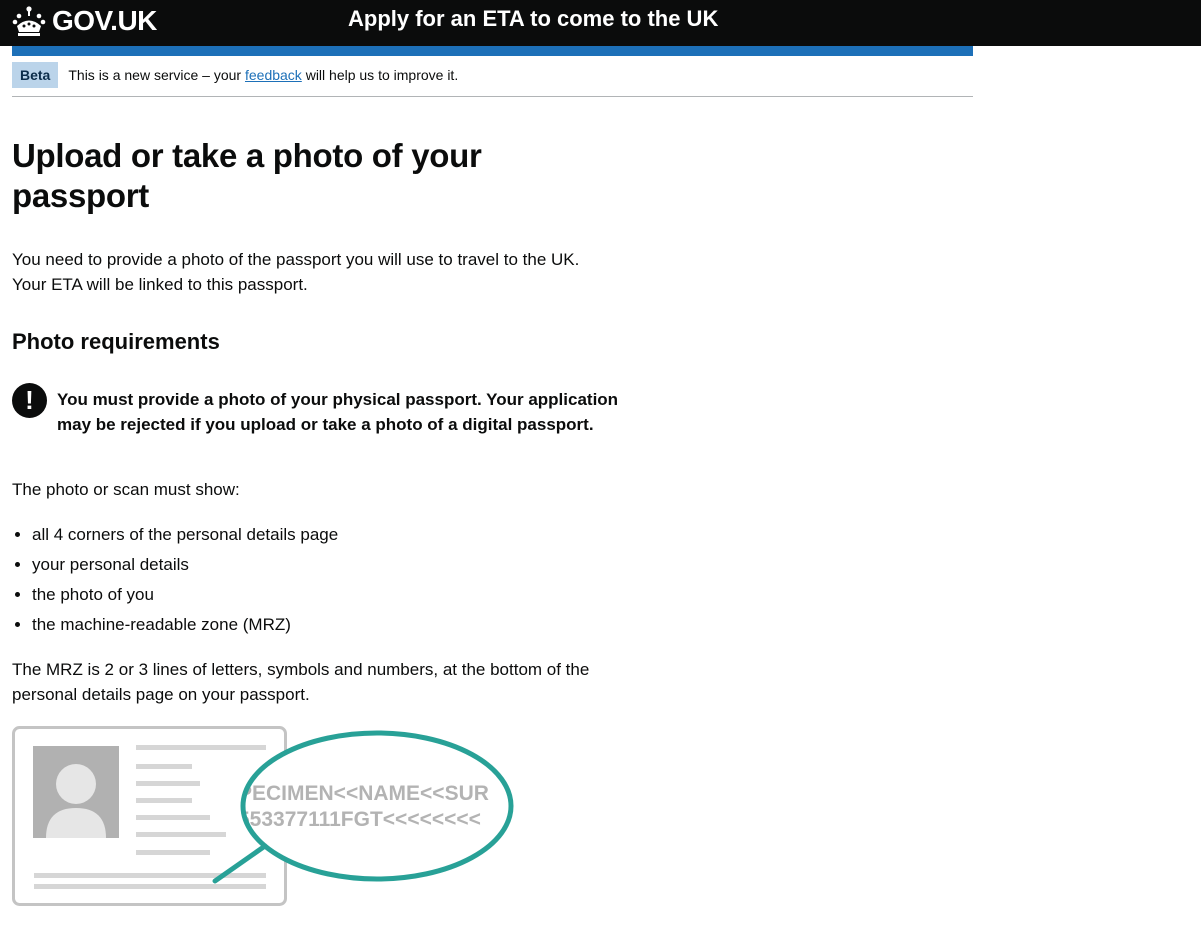 This screenshot has height=926, width=1201. What do you see at coordinates (380, 75) in the screenshot?
I see `phase-text-after: will help us to improve it.` at bounding box center [380, 75].